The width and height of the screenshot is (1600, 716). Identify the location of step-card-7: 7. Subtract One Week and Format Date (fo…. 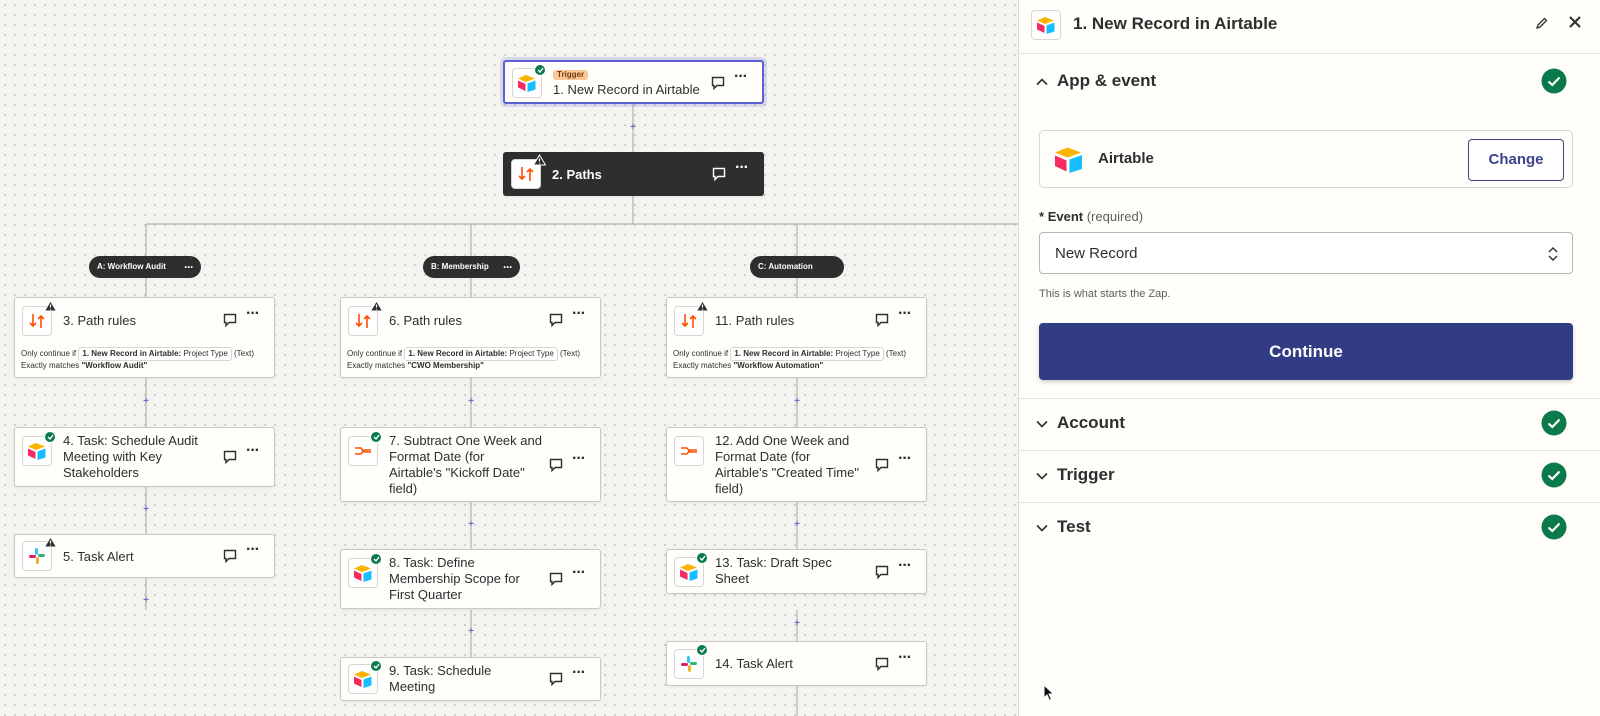
(470, 464).